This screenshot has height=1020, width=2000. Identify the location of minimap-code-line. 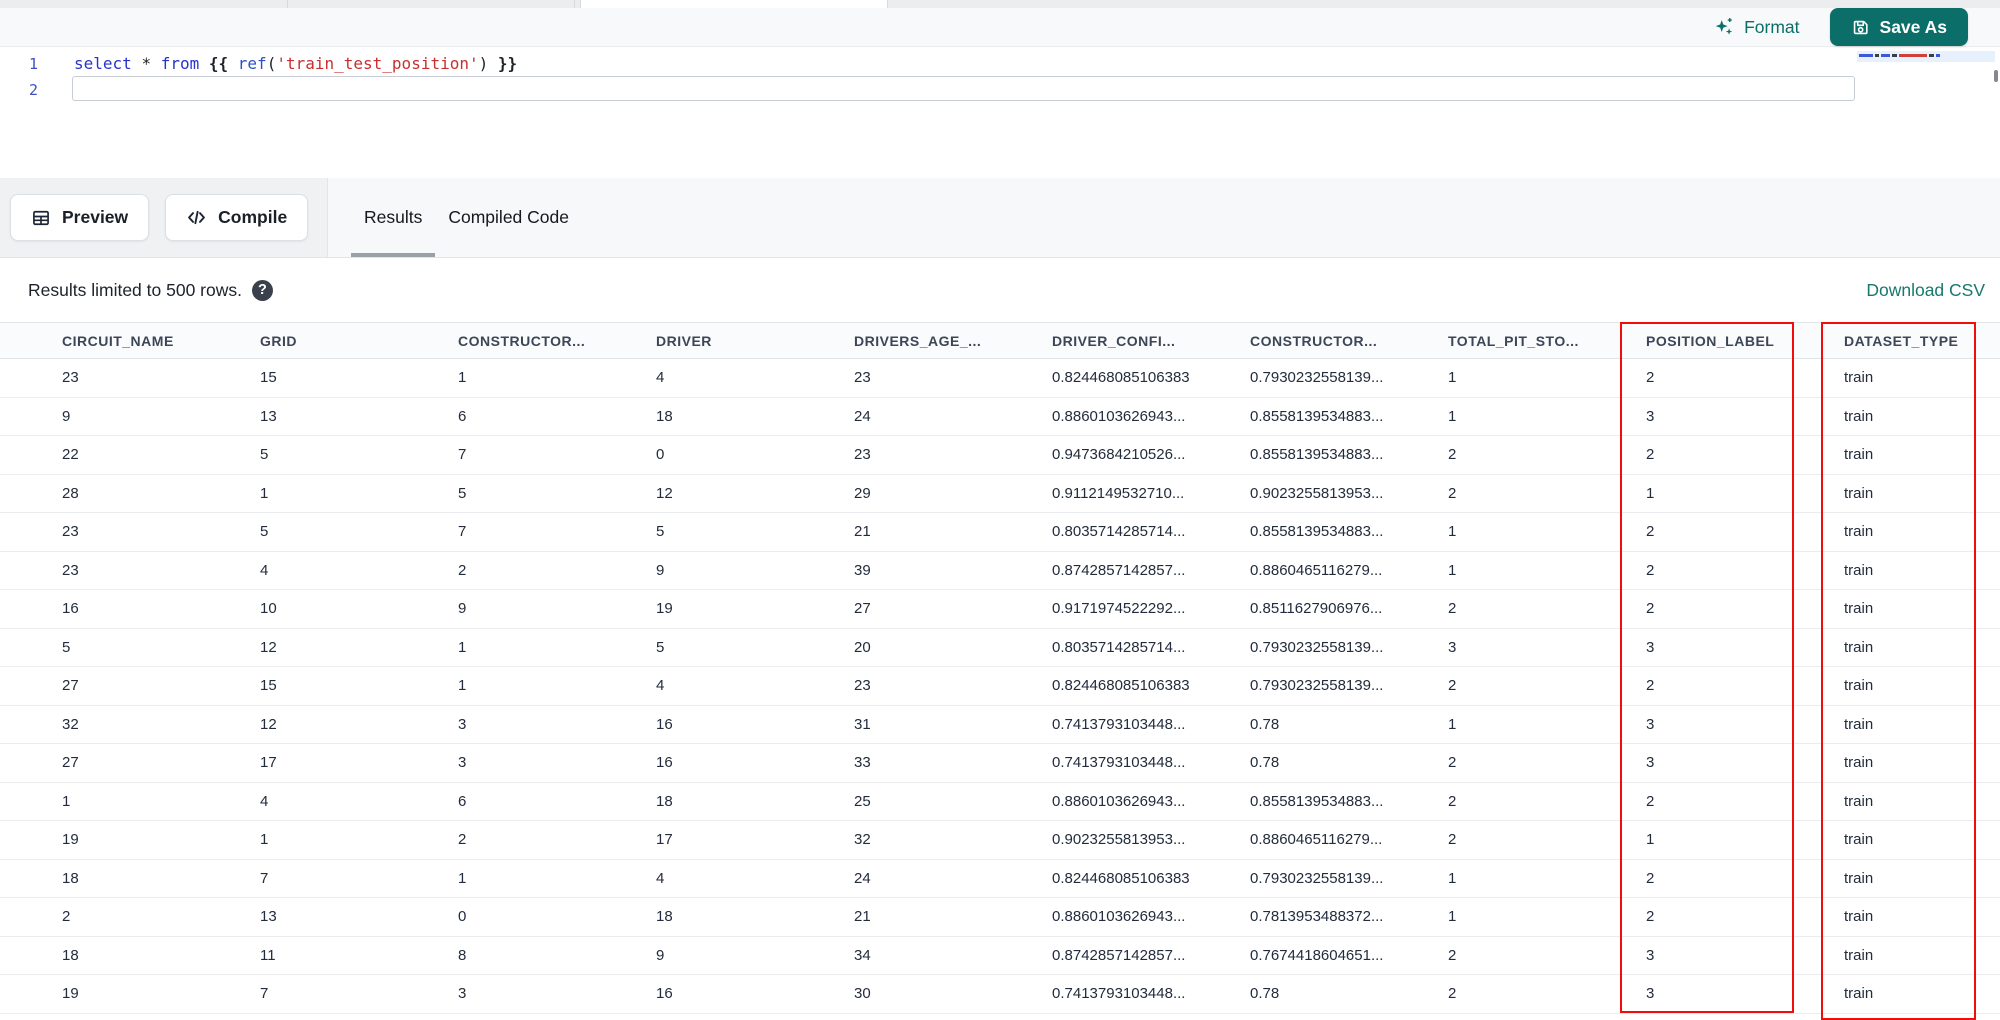
(1926, 54).